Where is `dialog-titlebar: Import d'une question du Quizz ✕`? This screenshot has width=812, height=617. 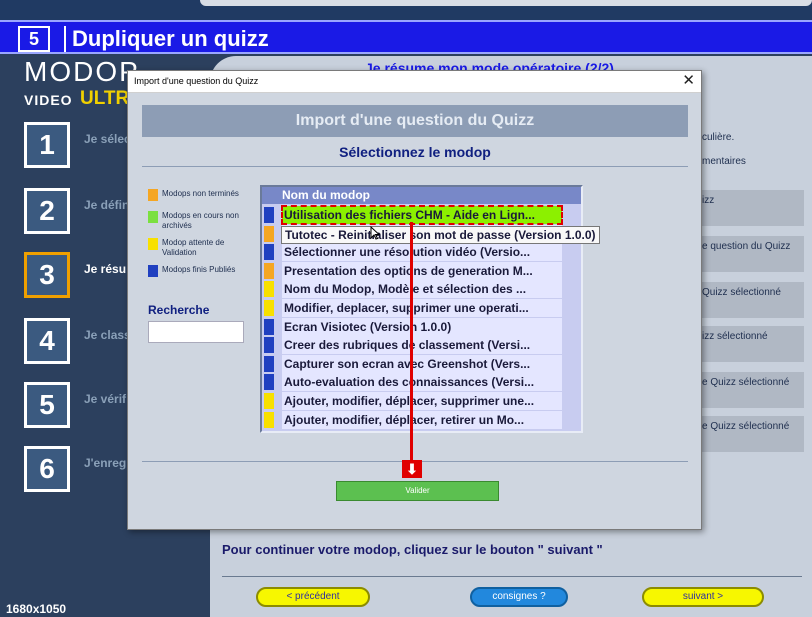
dialog-titlebar: Import d'une question du Quizz ✕ is located at coordinates (414, 82).